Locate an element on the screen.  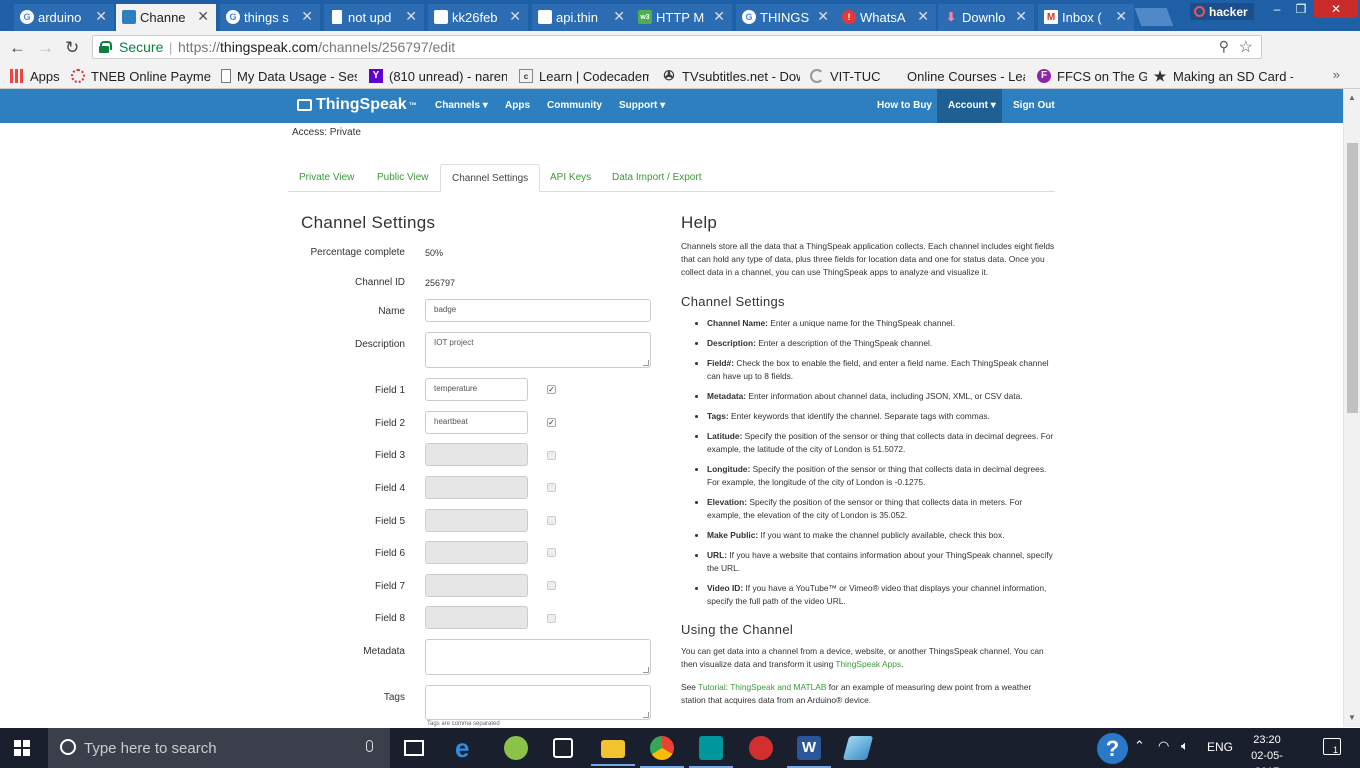
bookmark-item: Y (810 unread) - narena is located at coordinates (438, 76).